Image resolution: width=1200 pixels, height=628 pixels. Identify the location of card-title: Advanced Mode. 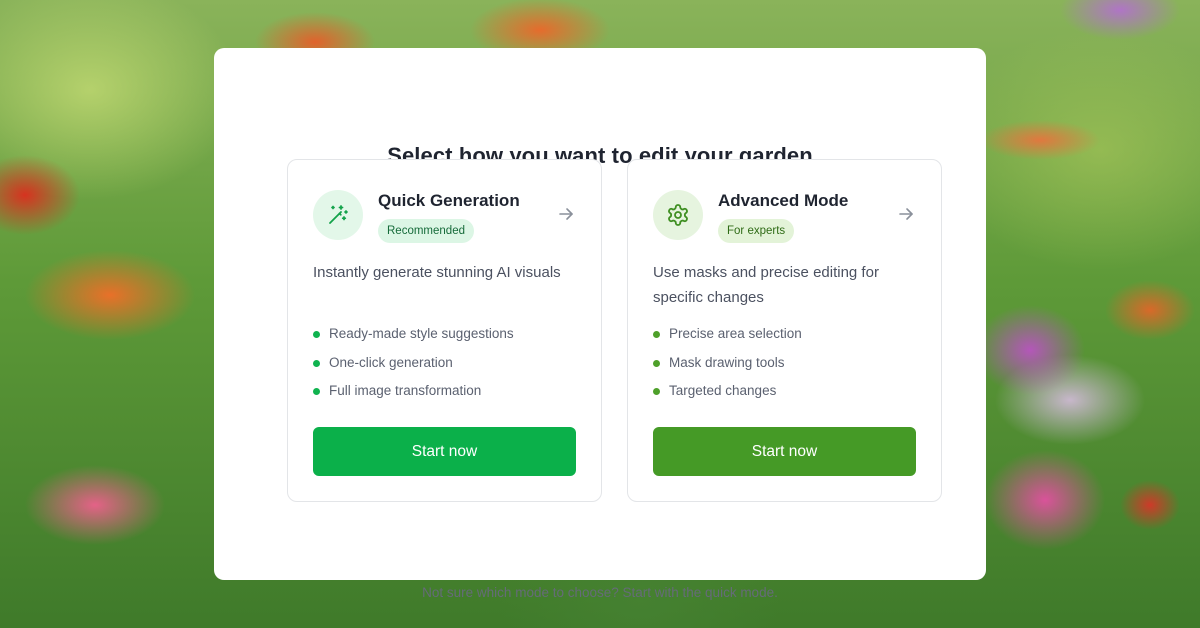
(783, 200).